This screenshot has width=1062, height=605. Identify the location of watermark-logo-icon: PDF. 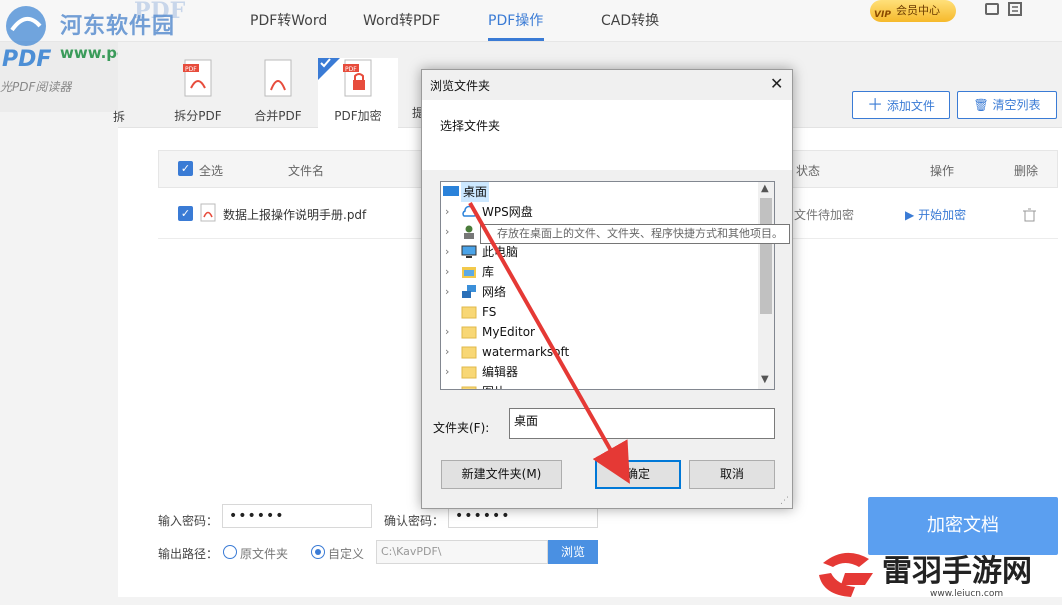
(26, 38).